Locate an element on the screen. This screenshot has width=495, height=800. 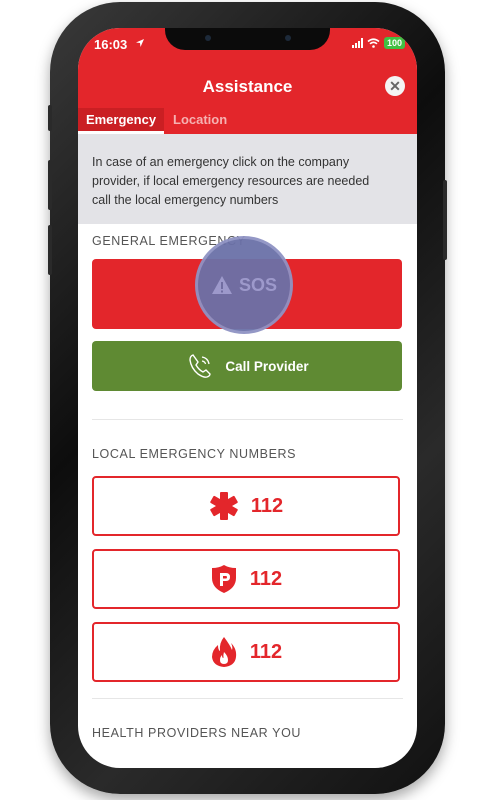
police-number: 112 is located at coordinates (266, 578).